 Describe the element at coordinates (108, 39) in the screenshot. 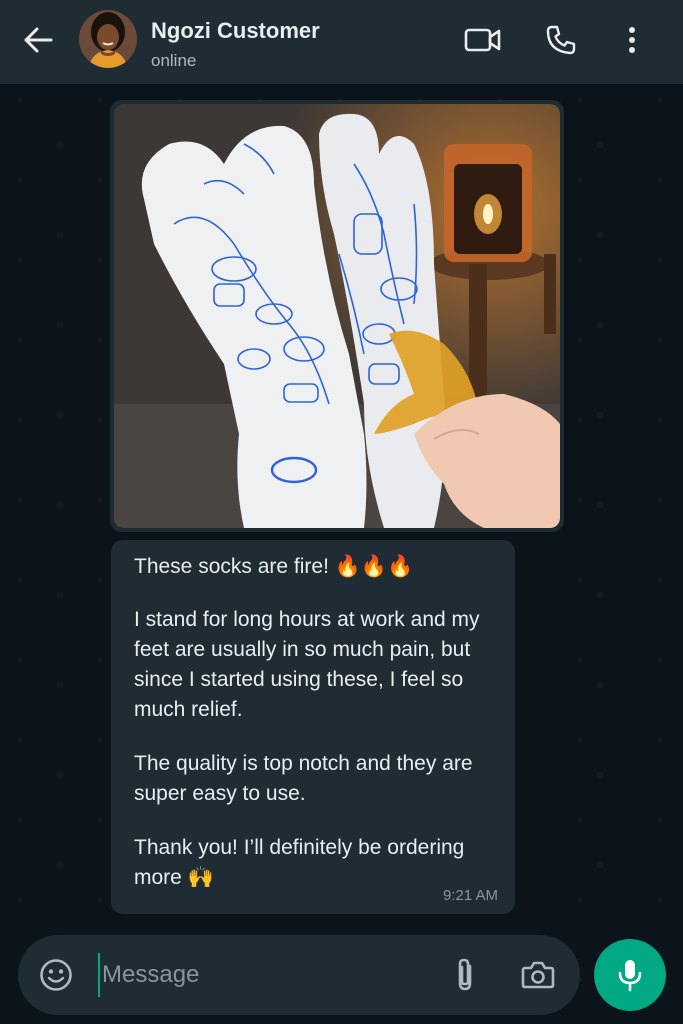

I see `avatar` at that location.